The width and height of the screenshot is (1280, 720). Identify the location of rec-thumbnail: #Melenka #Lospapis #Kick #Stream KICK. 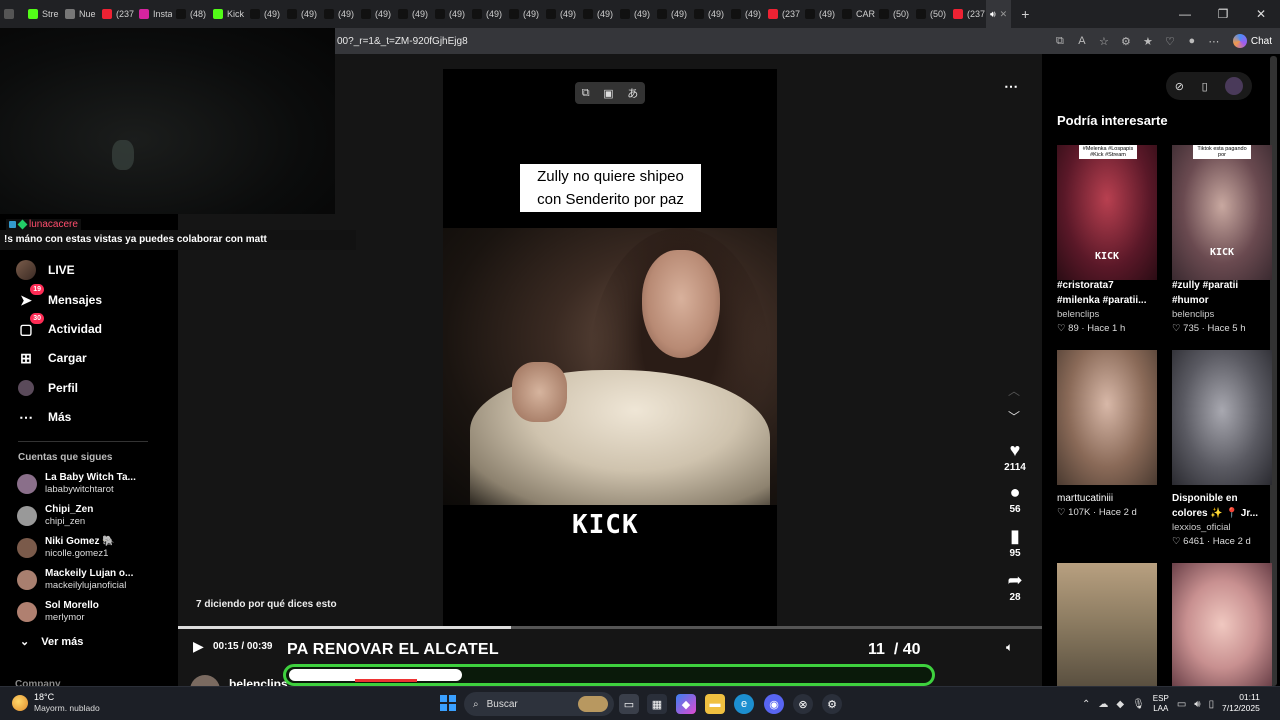
(1107, 212).